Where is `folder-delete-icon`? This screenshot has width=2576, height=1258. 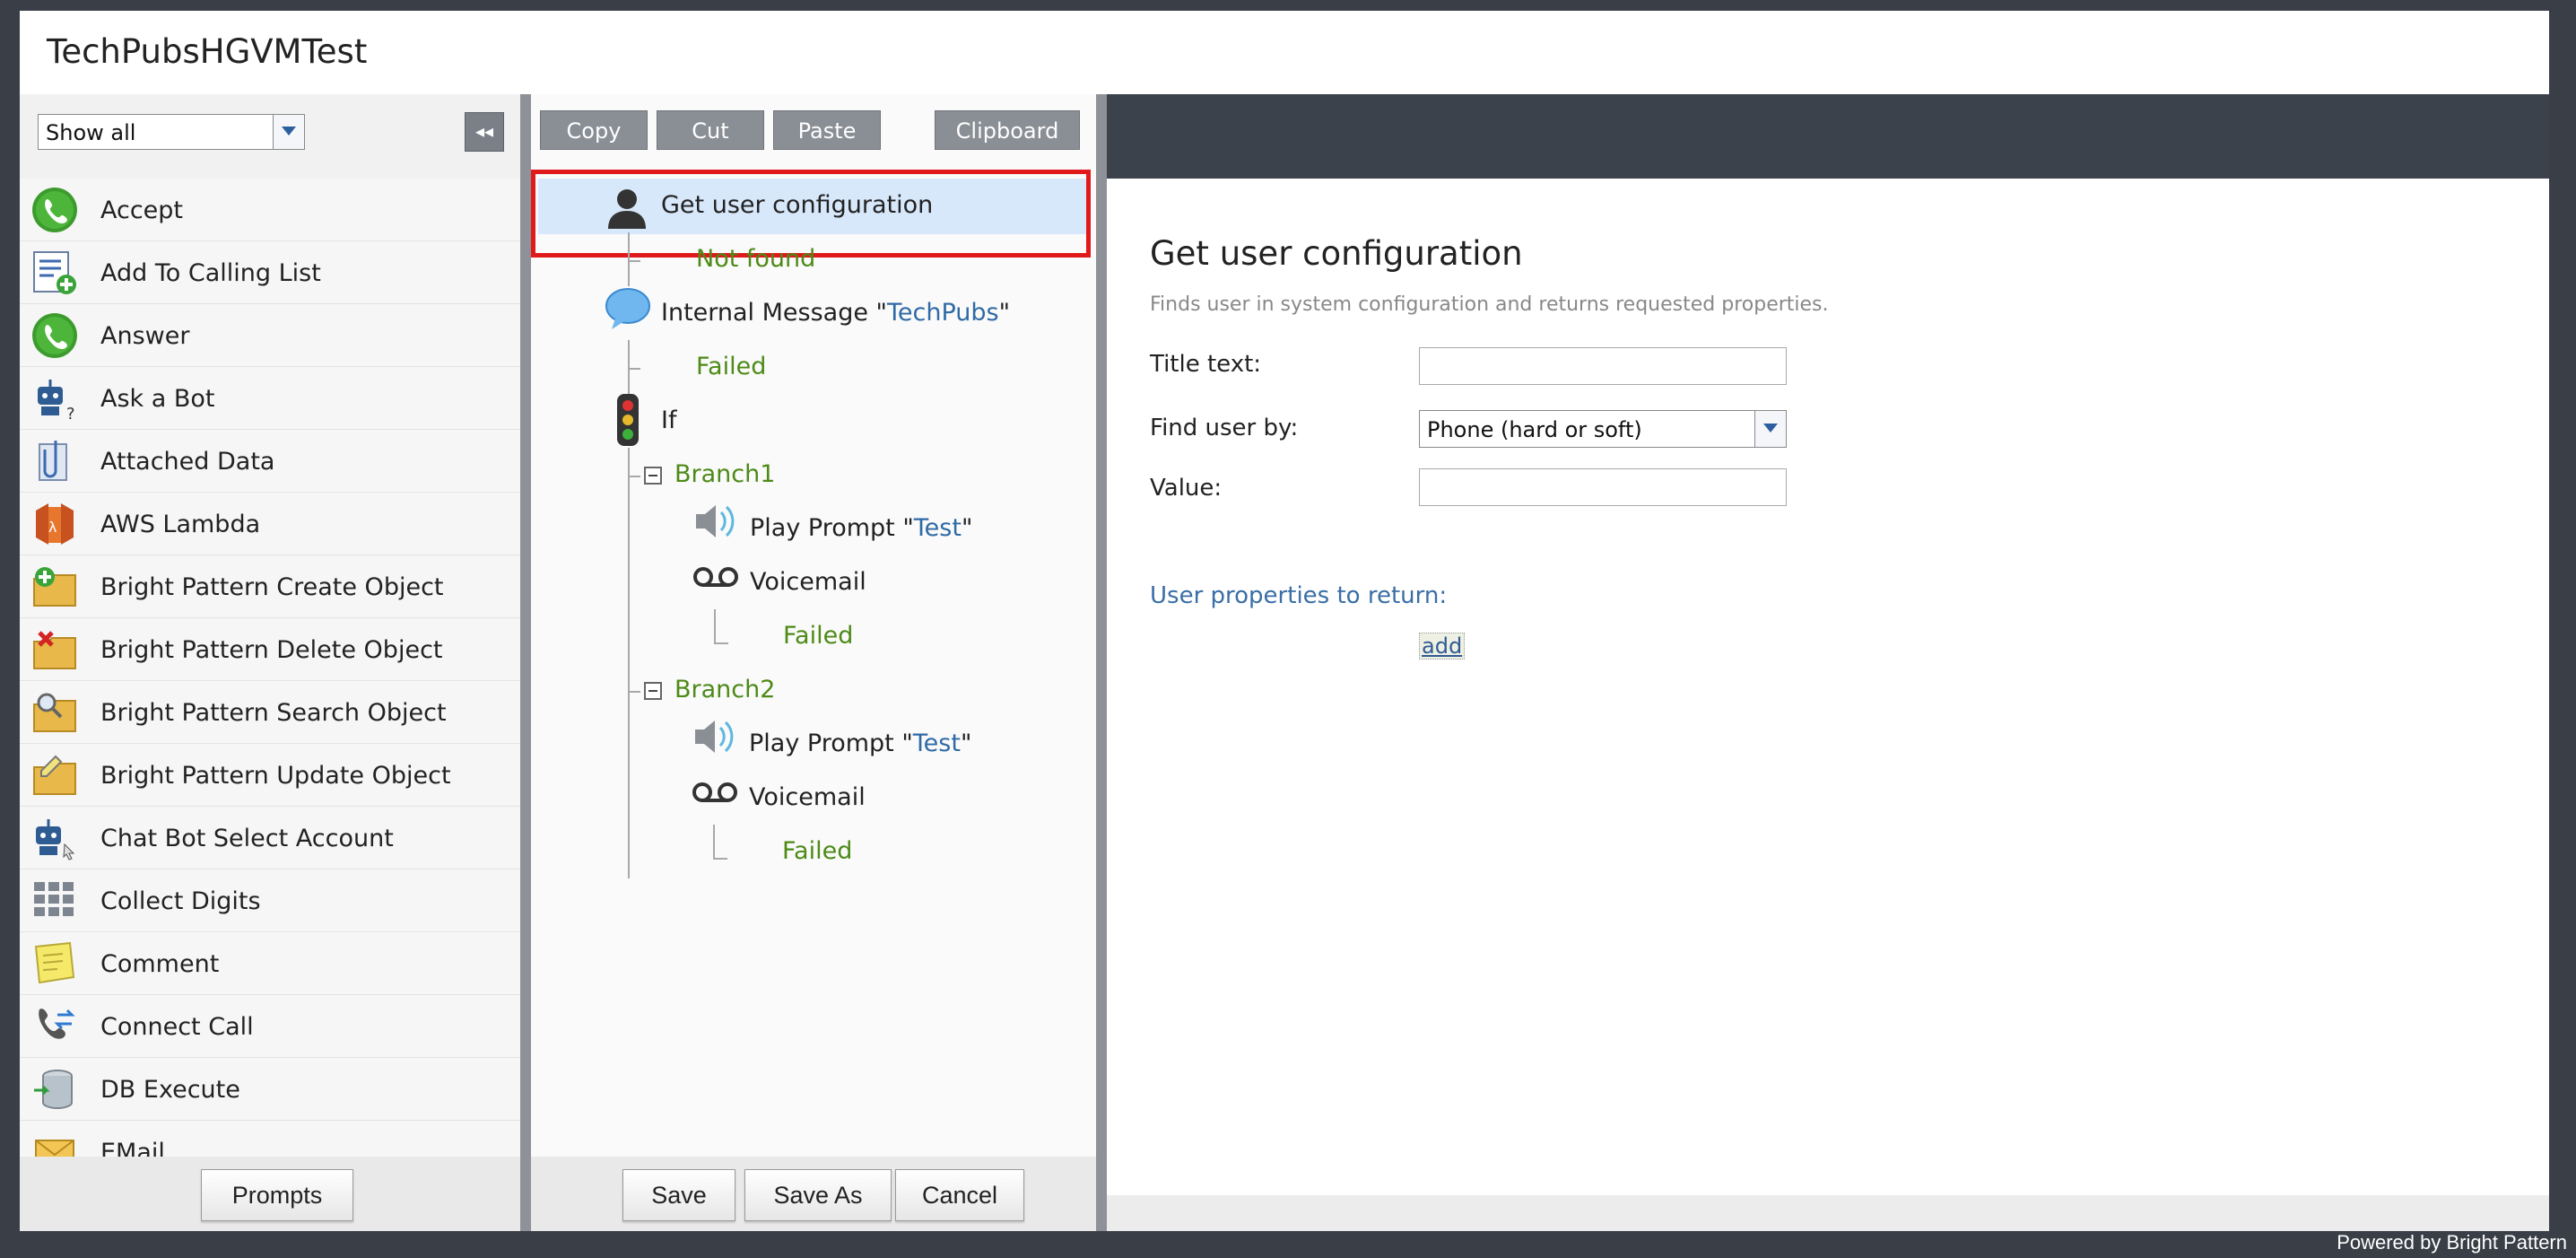 folder-delete-icon is located at coordinates (54, 650).